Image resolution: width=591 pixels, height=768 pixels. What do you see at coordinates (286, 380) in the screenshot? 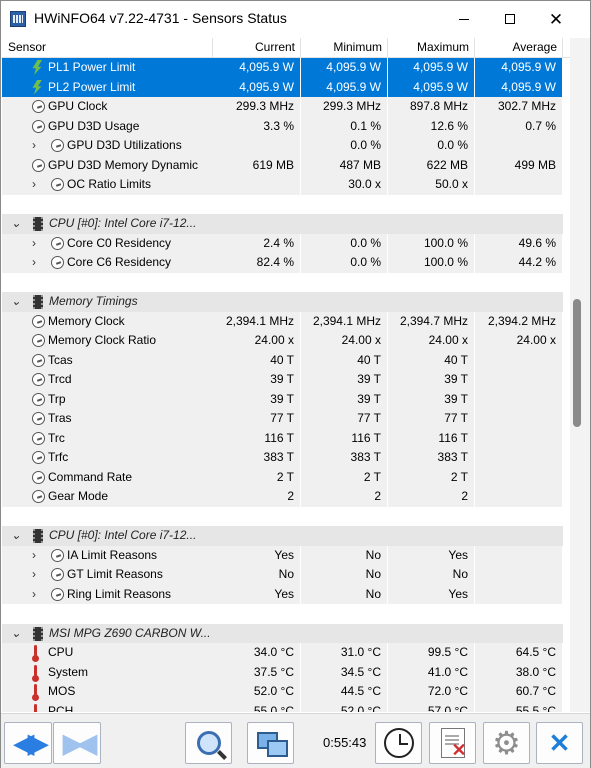
I see `sensor-row: Trcd 39 T 39 T 39 T` at bounding box center [286, 380].